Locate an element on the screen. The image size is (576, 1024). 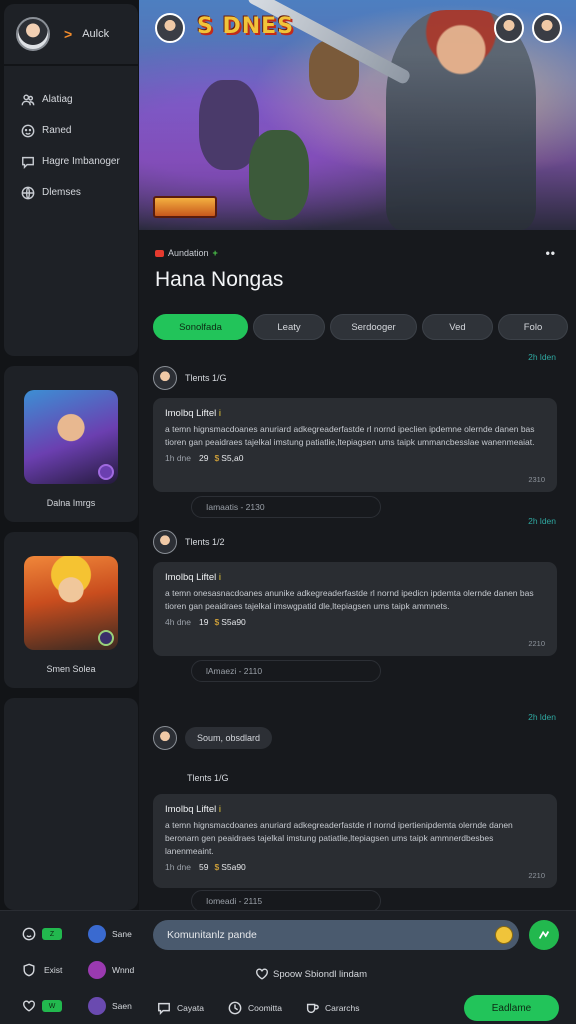
post-counter: 2210 is located at coordinates (536, 875).